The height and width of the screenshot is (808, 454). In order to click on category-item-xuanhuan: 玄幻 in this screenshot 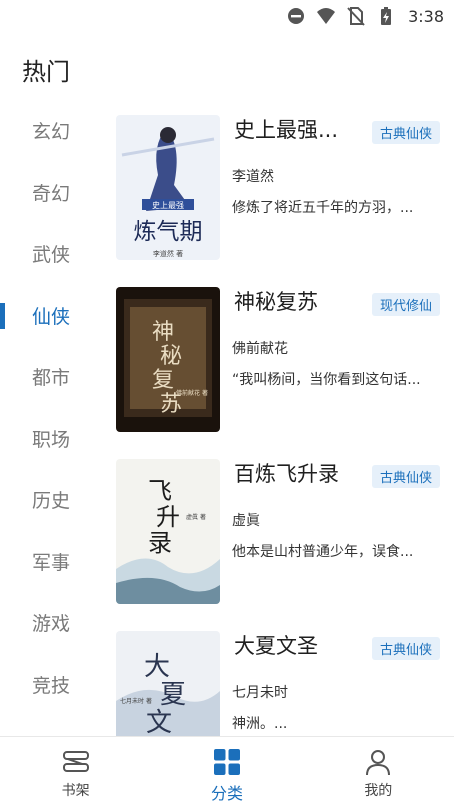, I will do `click(50, 131)`.